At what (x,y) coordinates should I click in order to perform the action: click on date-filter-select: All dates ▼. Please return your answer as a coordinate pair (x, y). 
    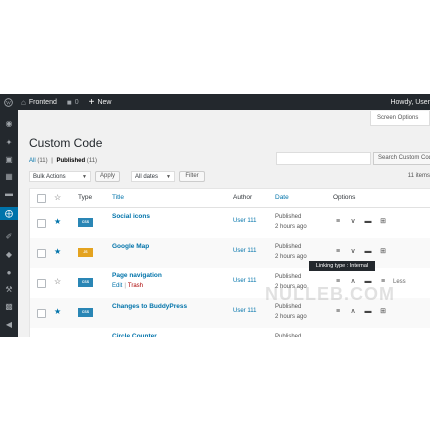
    Looking at the image, I should click on (153, 176).